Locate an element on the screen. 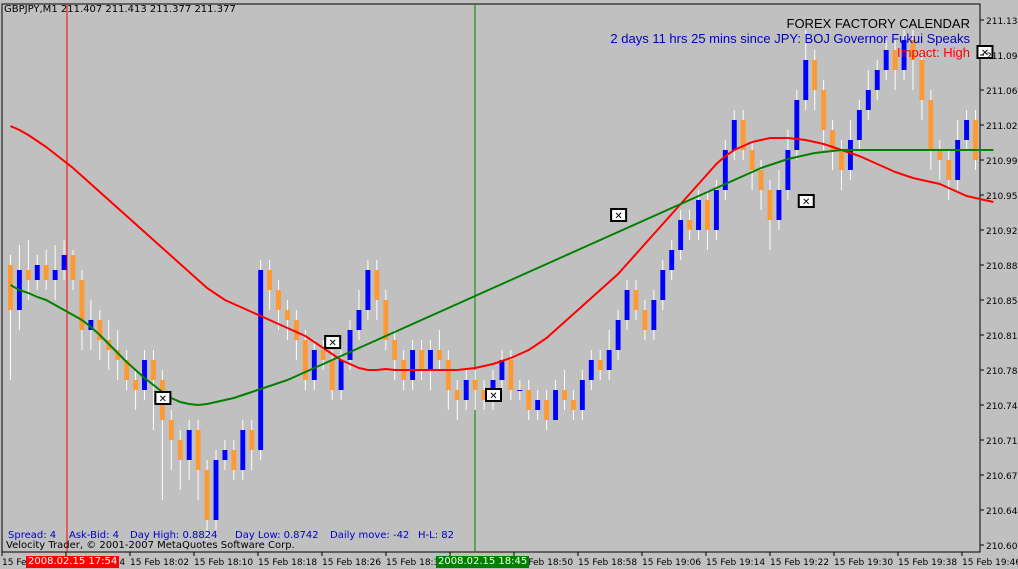 Image resolution: width=1018 pixels, height=569 pixels. calendar-title: FOREX FACTORY CALENDAR is located at coordinates (878, 23).